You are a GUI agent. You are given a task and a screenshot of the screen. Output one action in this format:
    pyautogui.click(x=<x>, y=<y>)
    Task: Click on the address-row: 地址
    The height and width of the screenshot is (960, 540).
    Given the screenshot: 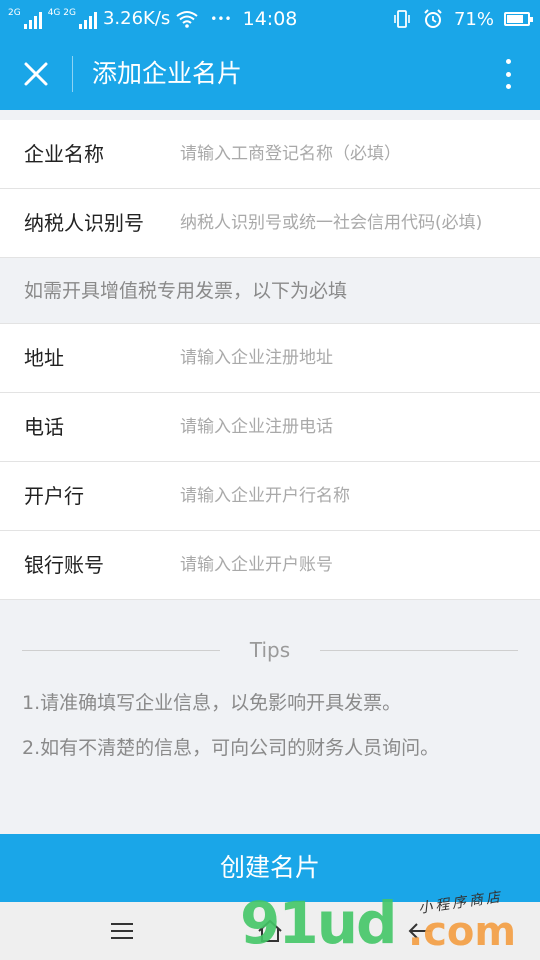 What is the action you would take?
    pyautogui.click(x=270, y=358)
    